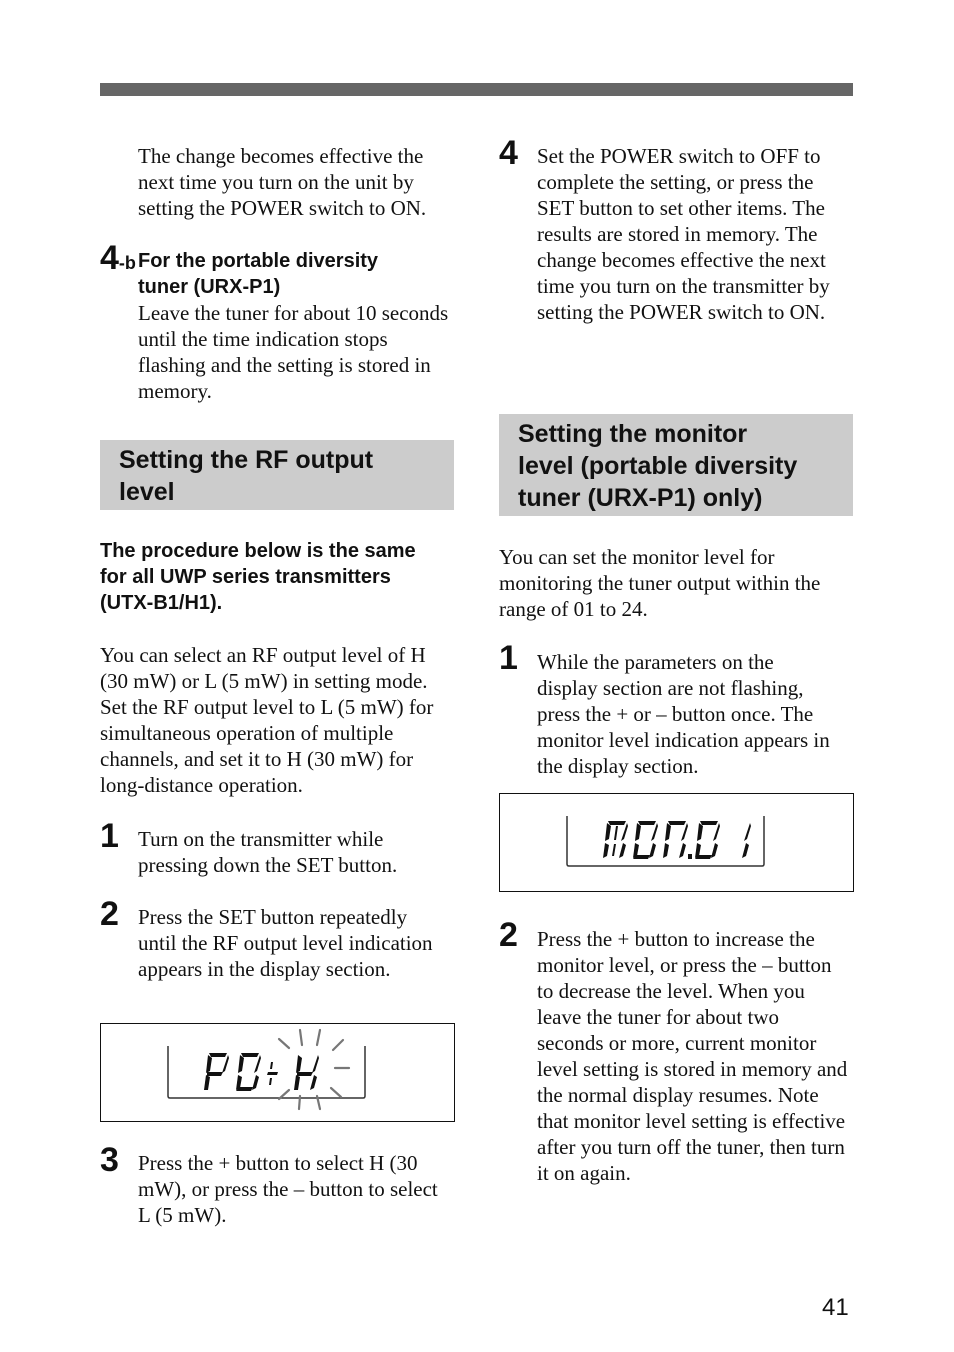 The height and width of the screenshot is (1352, 954). I want to click on seg-n-ur, so click(684, 832).